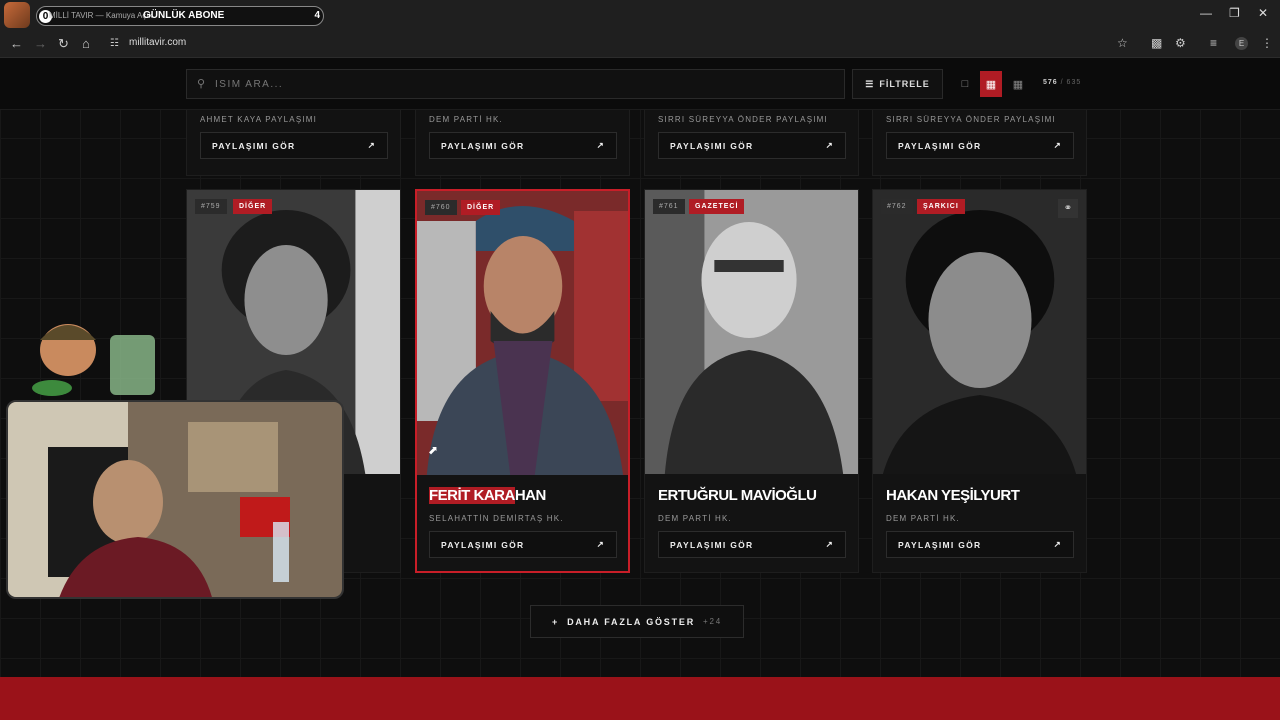 The image size is (1280, 720). What do you see at coordinates (86, 43) in the screenshot?
I see `home-icon: ⌂` at bounding box center [86, 43].